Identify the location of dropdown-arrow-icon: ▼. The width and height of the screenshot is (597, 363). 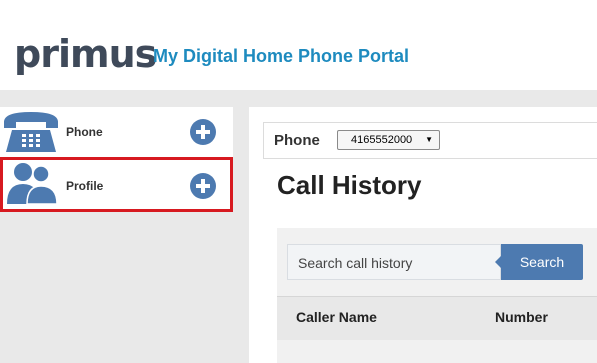
(429, 139).